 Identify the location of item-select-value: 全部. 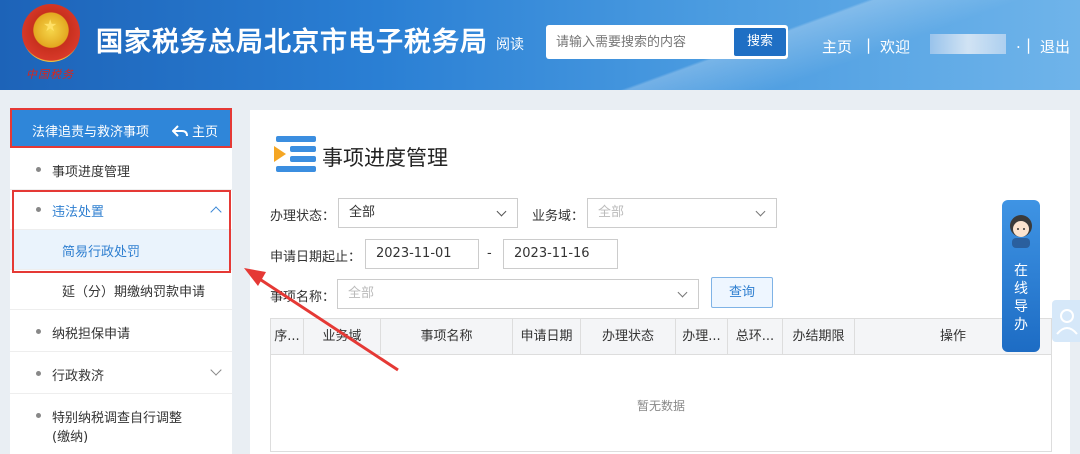
(361, 293).